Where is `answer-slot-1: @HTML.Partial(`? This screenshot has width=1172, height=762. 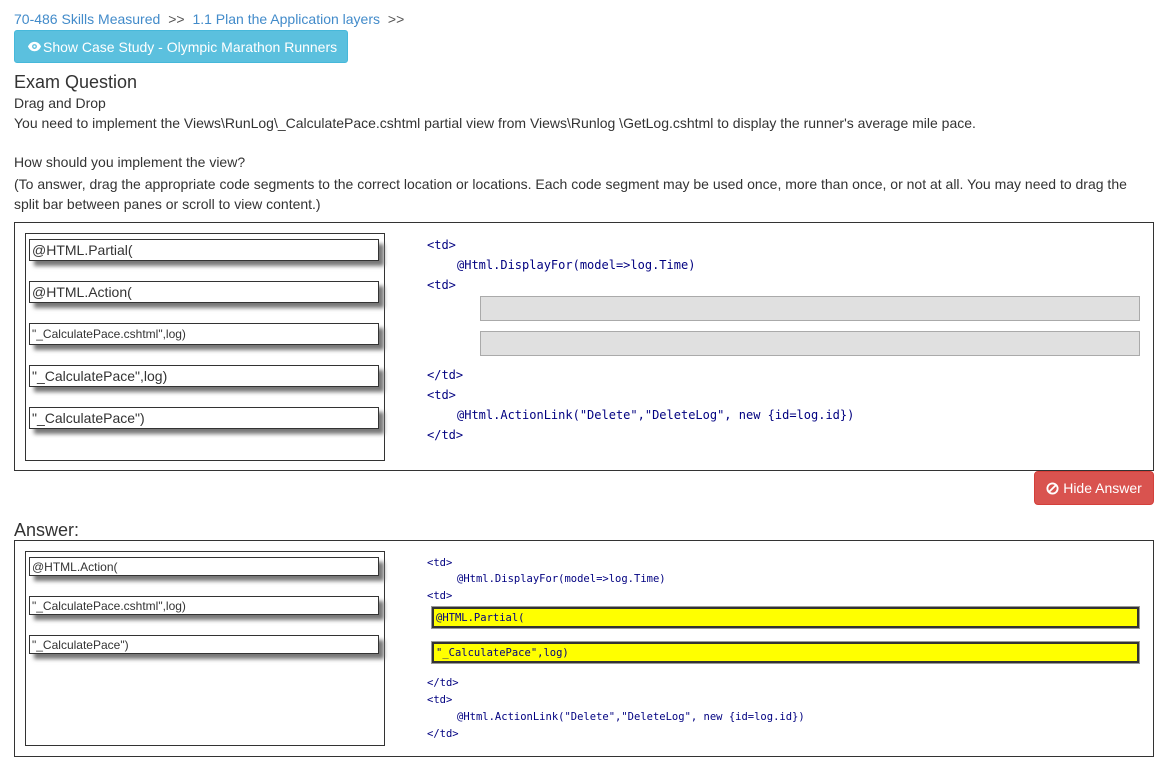
answer-slot-1: @HTML.Partial( is located at coordinates (785, 617).